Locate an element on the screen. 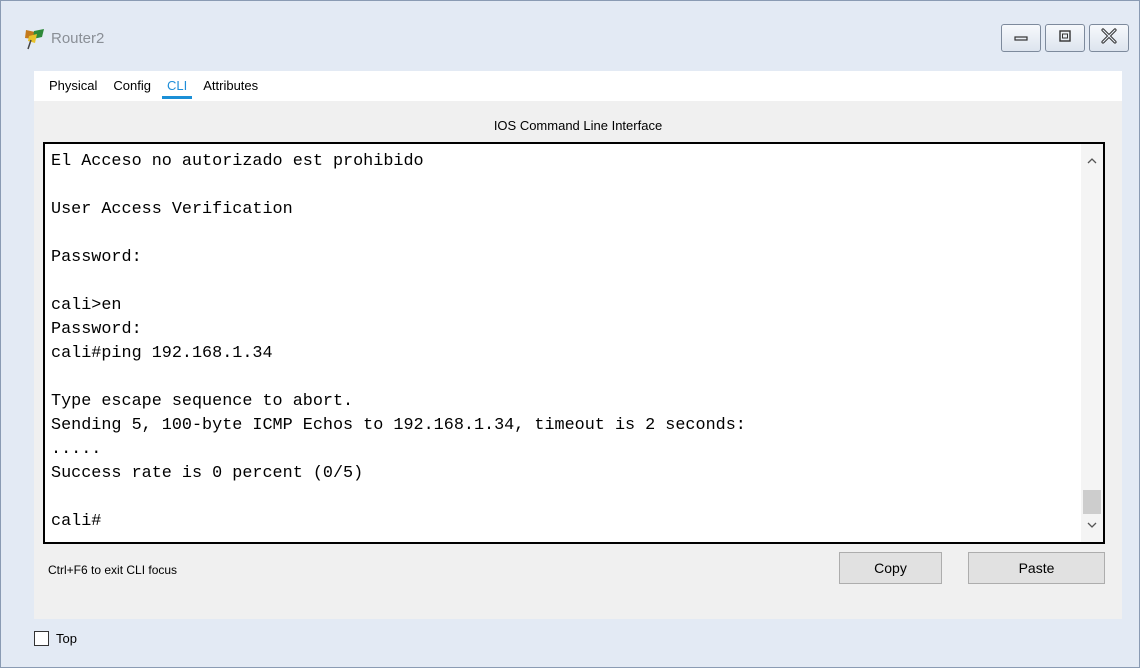 Image resolution: width=1140 pixels, height=668 pixels. maximize-icon is located at coordinates (1065, 38).